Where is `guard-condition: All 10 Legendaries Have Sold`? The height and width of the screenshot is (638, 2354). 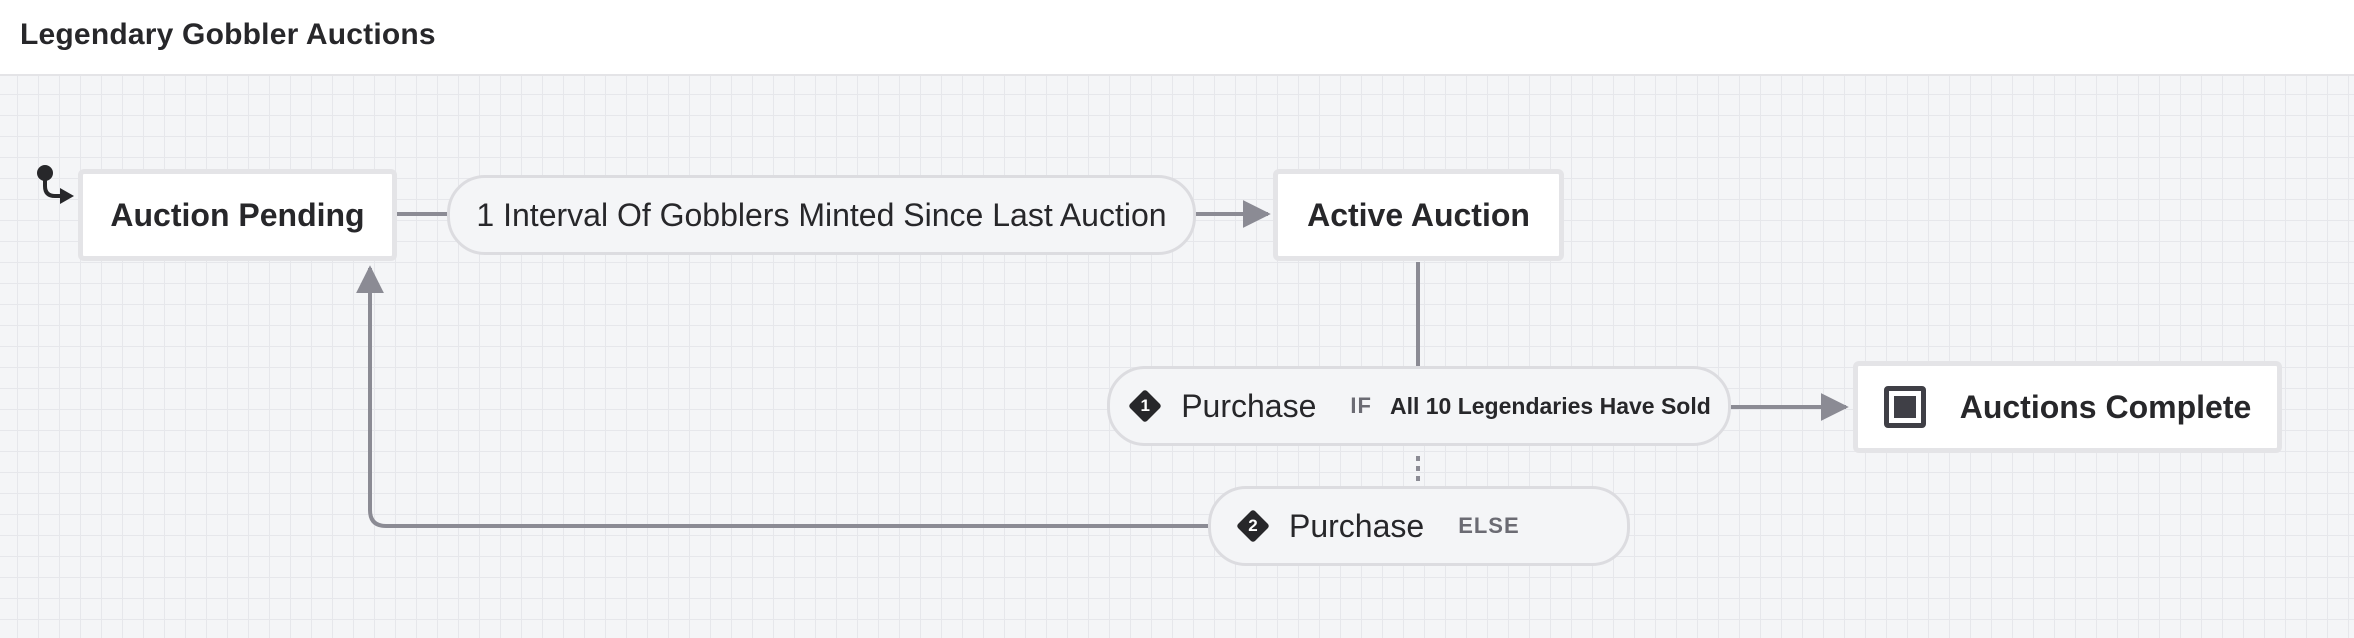 guard-condition: All 10 Legendaries Have Sold is located at coordinates (1550, 405).